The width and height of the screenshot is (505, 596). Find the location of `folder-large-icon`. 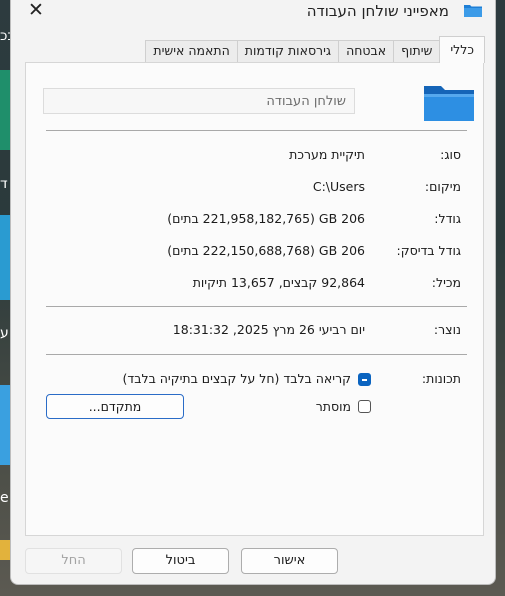

folder-large-icon is located at coordinates (449, 103).